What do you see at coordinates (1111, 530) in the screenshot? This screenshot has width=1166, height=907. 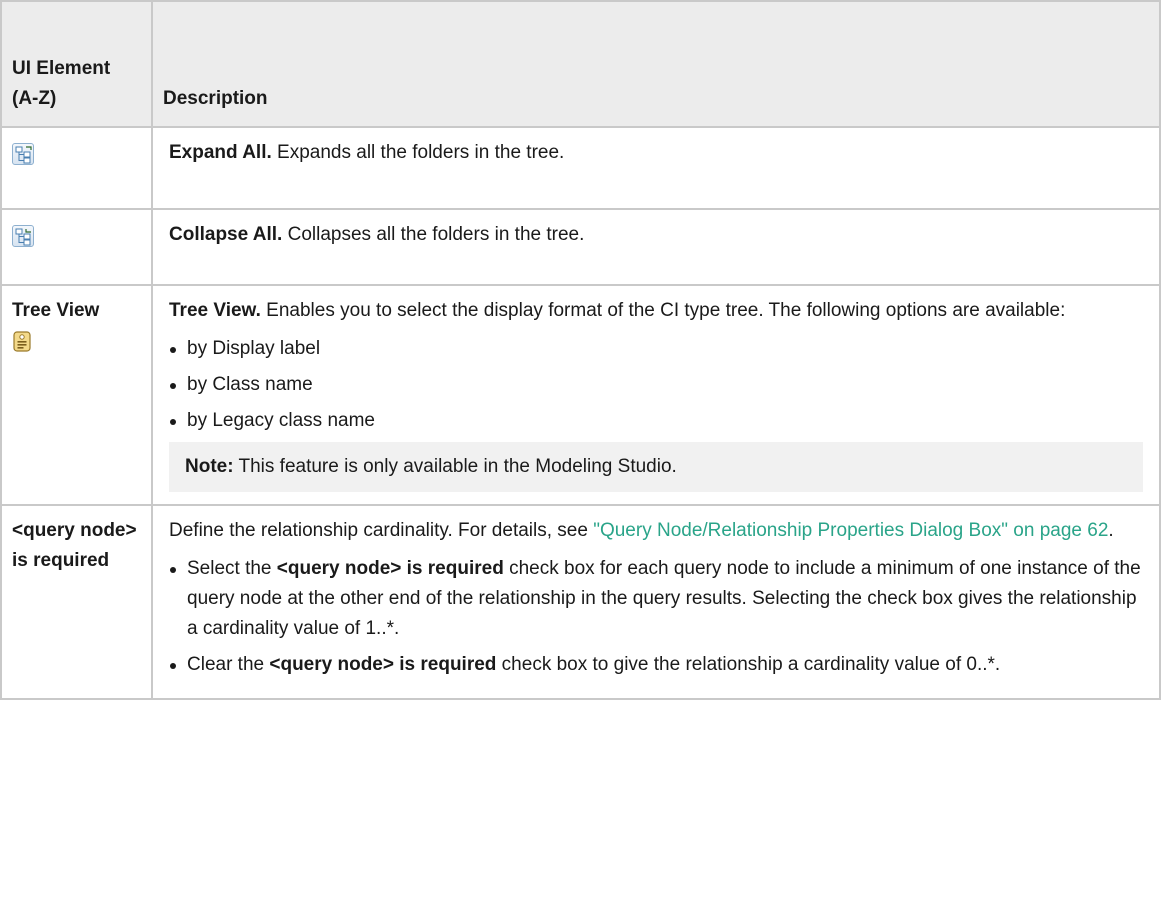 I see `required-intro-end: .` at bounding box center [1111, 530].